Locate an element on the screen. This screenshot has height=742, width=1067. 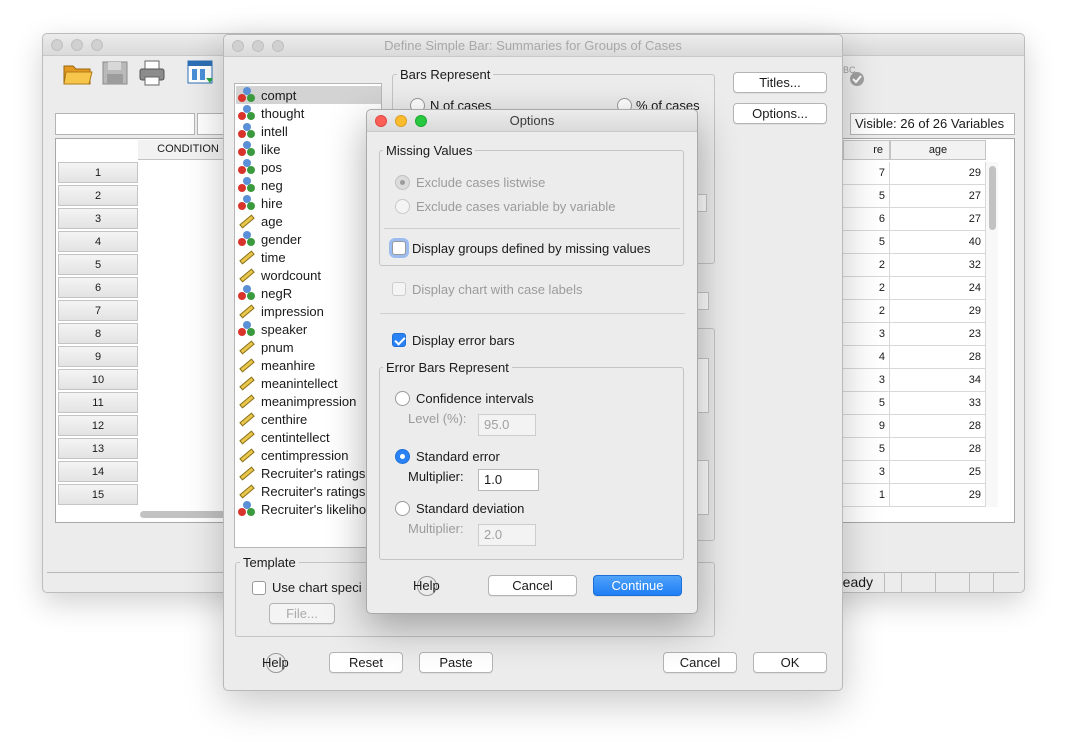
row-header: 1 is located at coordinates (98, 172).